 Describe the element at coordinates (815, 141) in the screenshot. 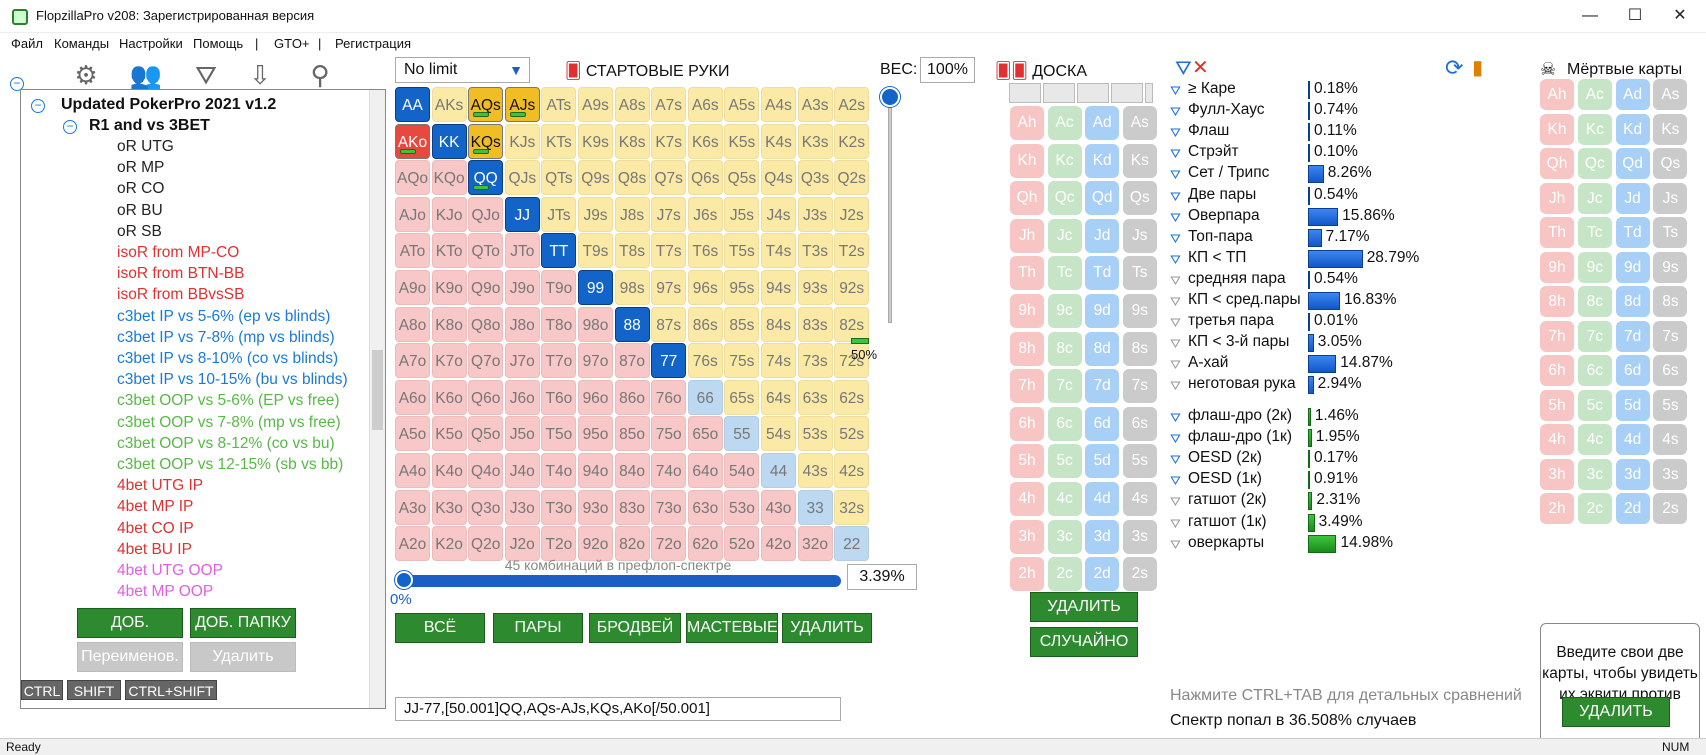

I see `hand-cell: K3s` at that location.